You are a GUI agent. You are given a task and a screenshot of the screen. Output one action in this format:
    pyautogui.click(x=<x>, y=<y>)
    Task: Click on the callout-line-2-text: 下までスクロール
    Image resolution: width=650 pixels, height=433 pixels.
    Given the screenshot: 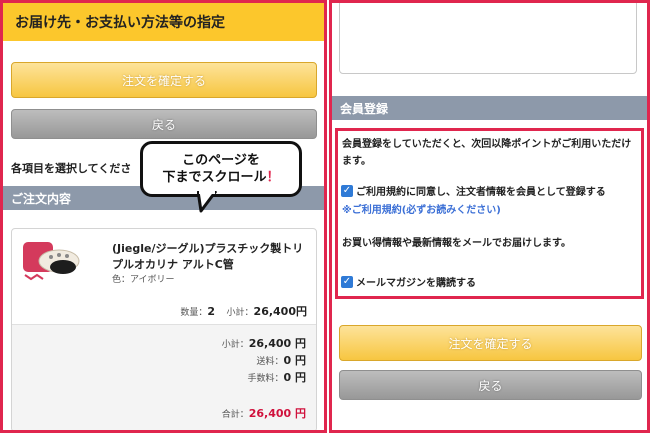 What is the action you would take?
    pyautogui.click(x=214, y=177)
    